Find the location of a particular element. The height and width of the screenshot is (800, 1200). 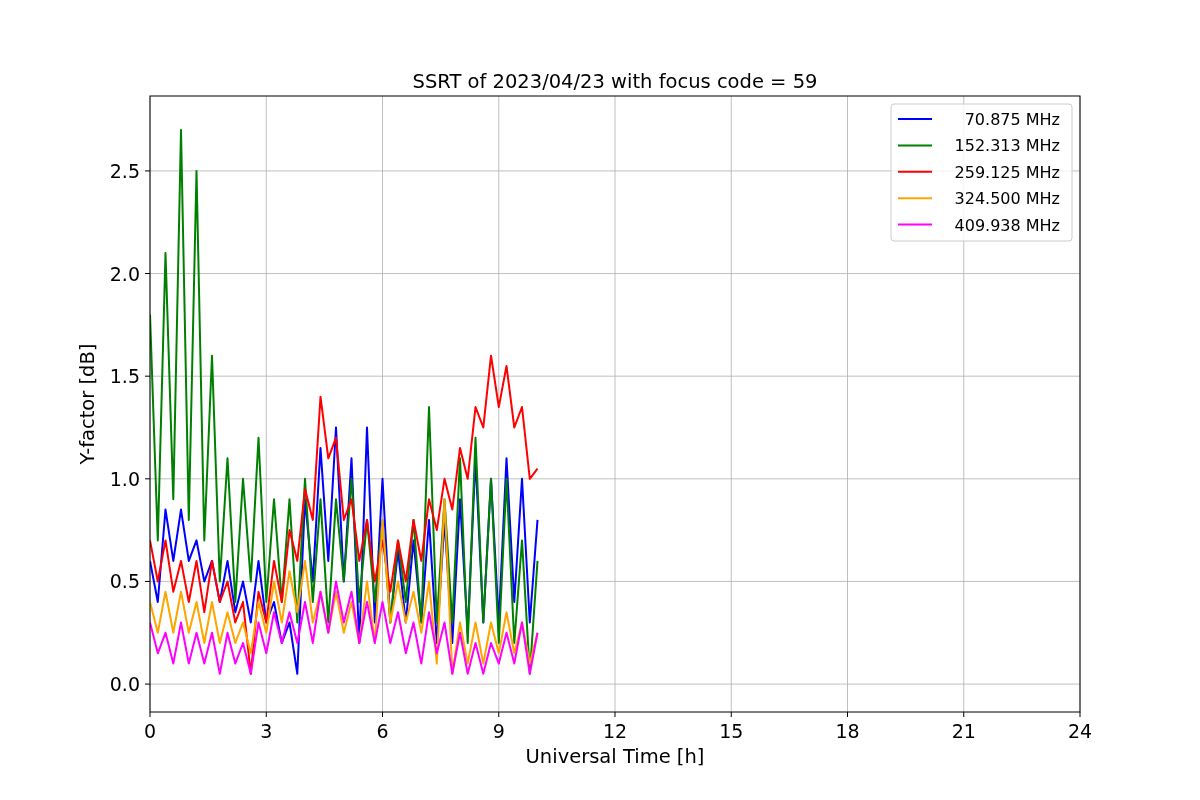

chart-title: SSRT of 2023/04/23 with focus code = 59 is located at coordinates (615, 81).